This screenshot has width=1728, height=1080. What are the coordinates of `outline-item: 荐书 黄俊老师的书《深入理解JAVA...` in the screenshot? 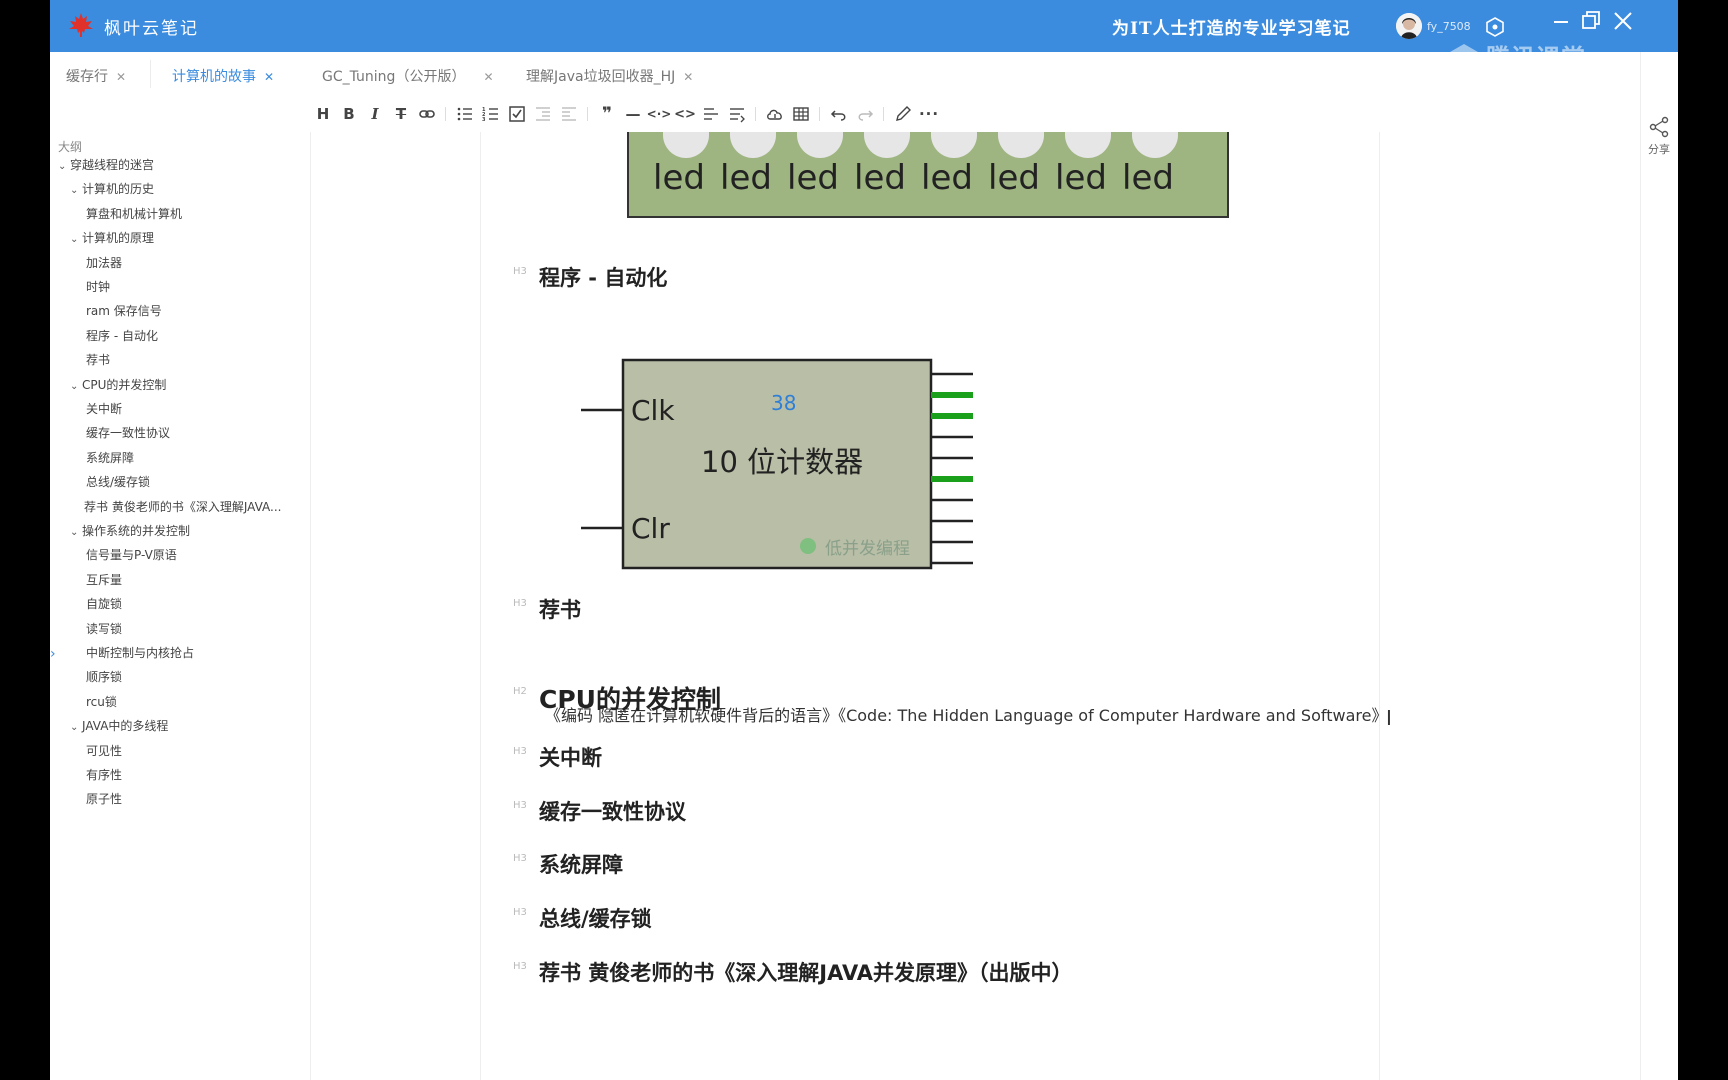 It's located at (182, 506).